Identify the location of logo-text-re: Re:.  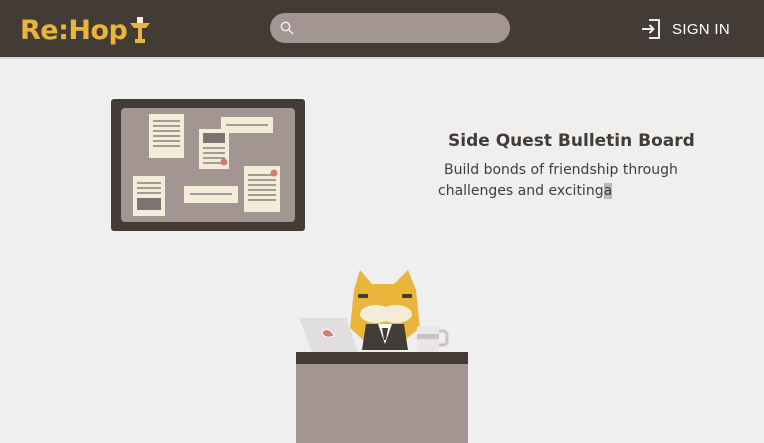
(44, 30).